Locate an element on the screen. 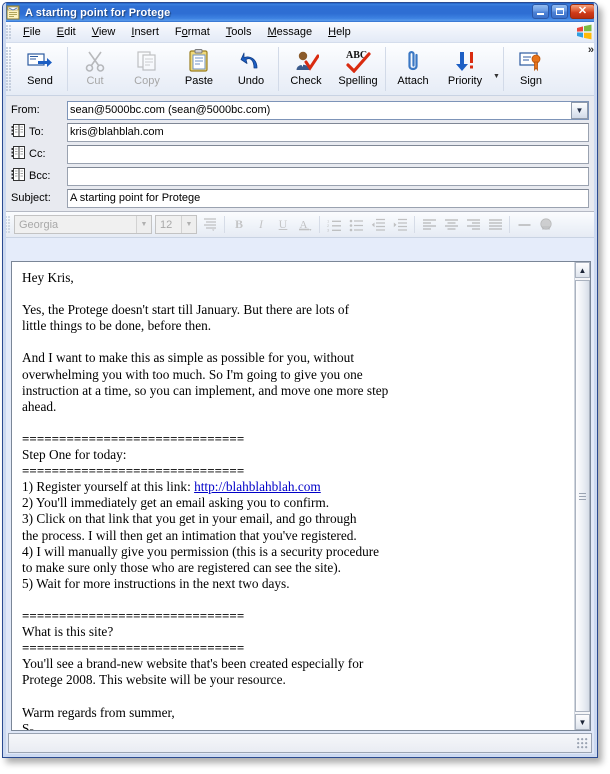 This screenshot has height=774, width=610. spelling-button: ABC Spelling is located at coordinates (358, 69).